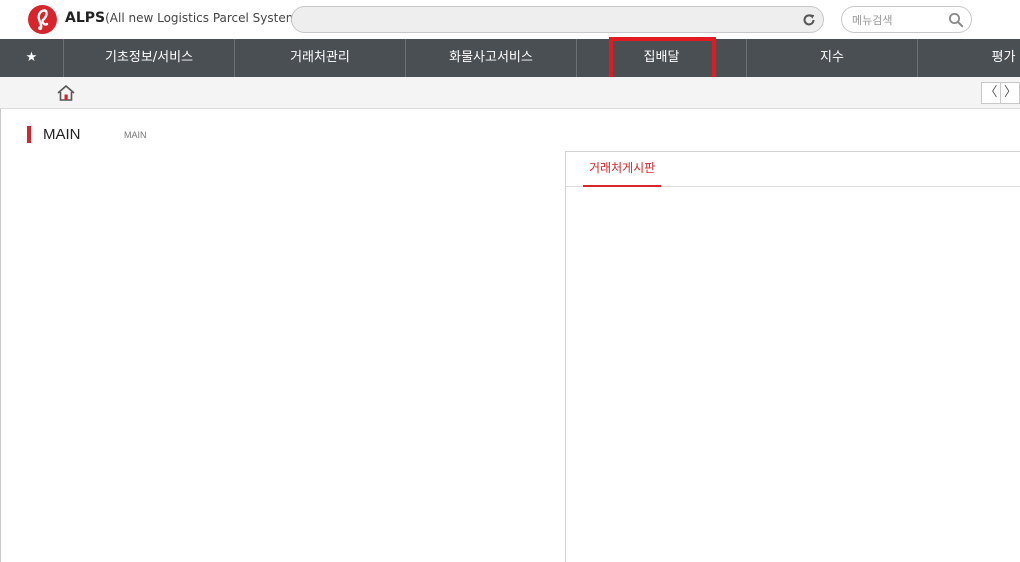  Describe the element at coordinates (42, 19) in the screenshot. I see `alps-logo-icon` at that location.